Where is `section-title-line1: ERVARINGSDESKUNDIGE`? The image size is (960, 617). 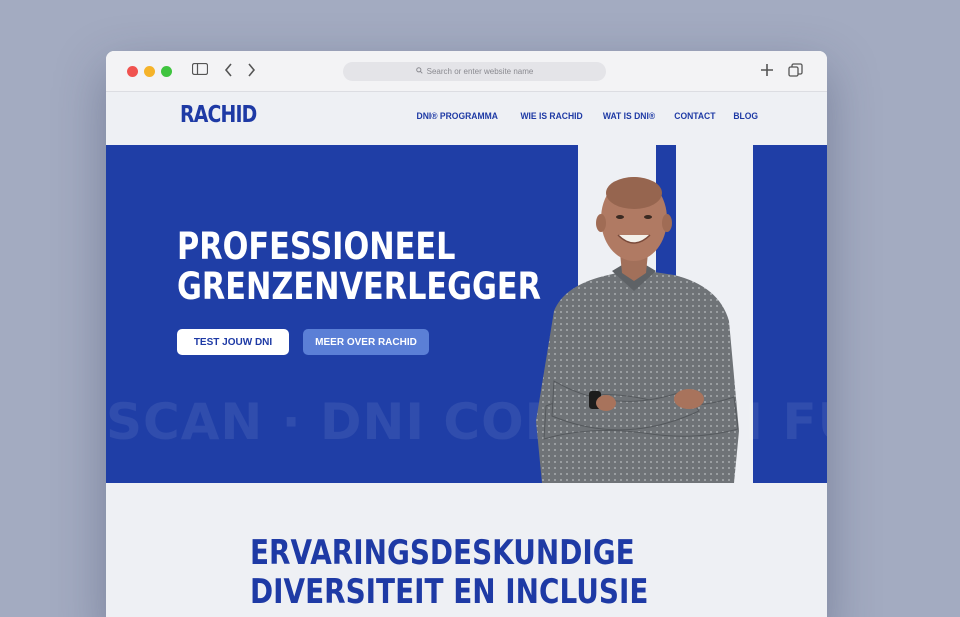 section-title-line1: ERVARINGSDESKUNDIGE is located at coordinates (442, 553).